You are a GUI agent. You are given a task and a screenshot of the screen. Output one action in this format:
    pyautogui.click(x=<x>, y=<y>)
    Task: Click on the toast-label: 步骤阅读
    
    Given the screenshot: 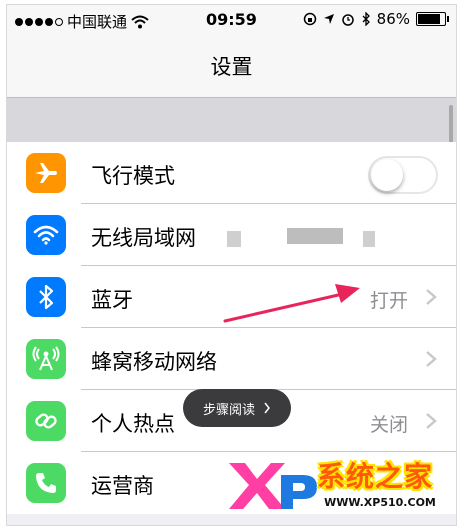 What is the action you would take?
    pyautogui.click(x=228, y=410)
    